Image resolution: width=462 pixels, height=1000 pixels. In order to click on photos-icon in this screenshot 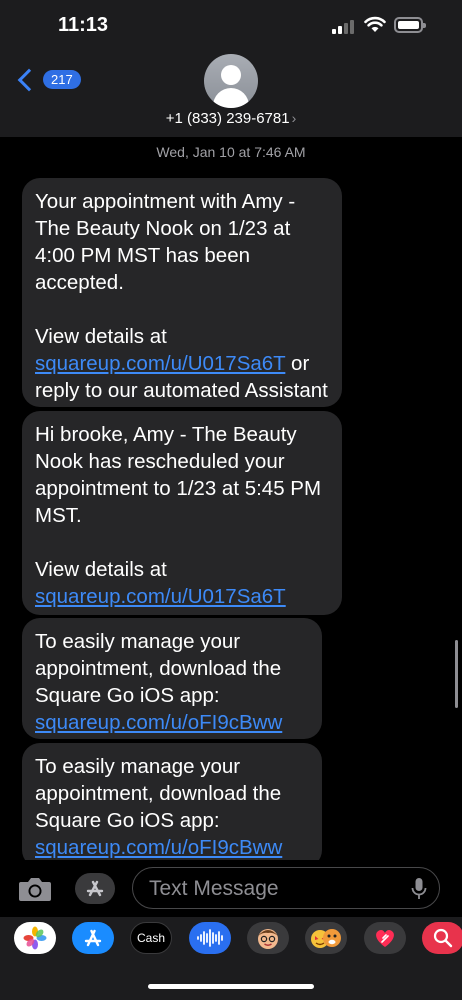, I will do `click(35, 938)`.